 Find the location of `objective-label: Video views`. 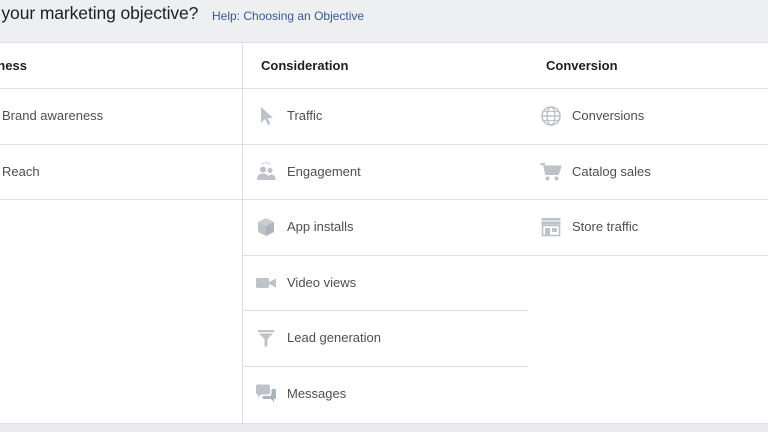

objective-label: Video views is located at coordinates (322, 282).